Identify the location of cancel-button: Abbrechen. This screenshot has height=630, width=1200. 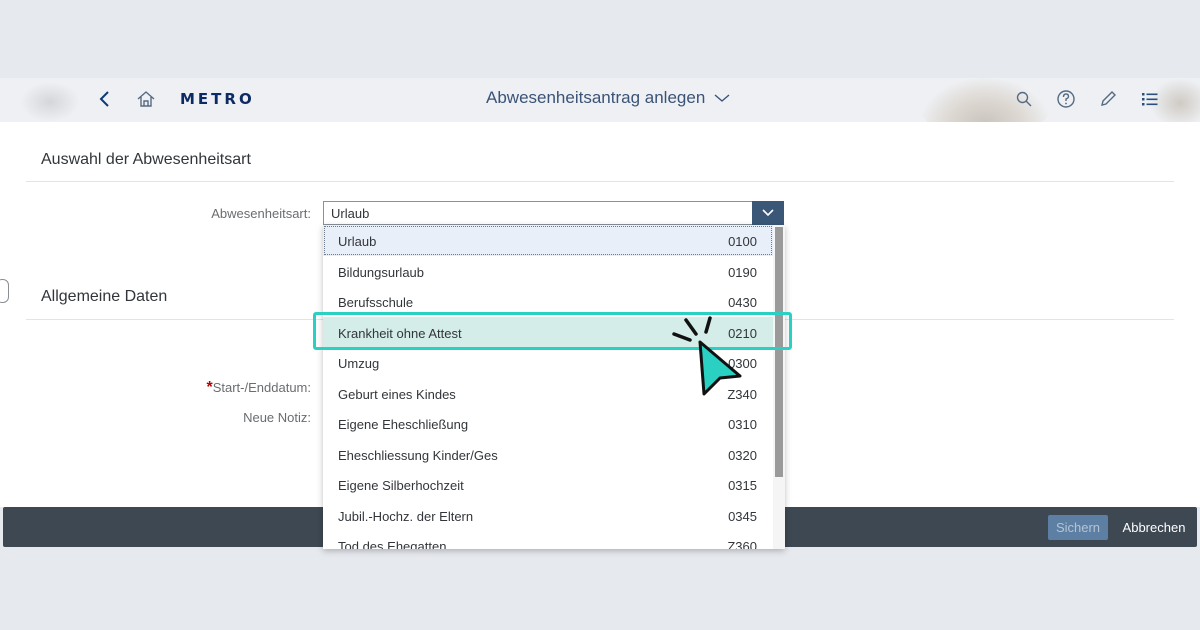
(1154, 527).